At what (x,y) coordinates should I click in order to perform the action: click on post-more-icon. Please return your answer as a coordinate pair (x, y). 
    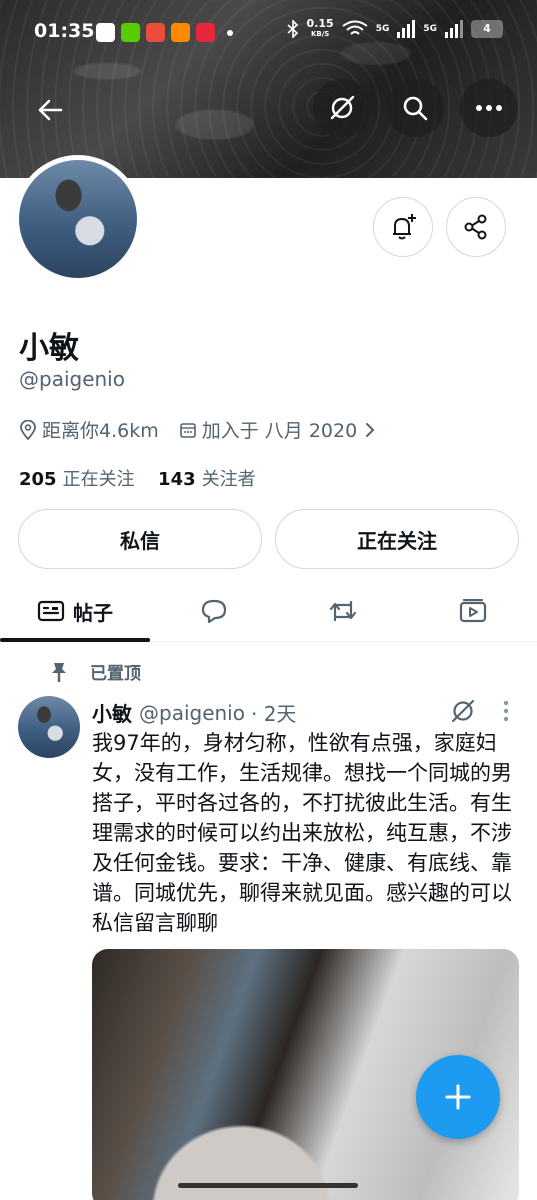
    Looking at the image, I should click on (506, 711).